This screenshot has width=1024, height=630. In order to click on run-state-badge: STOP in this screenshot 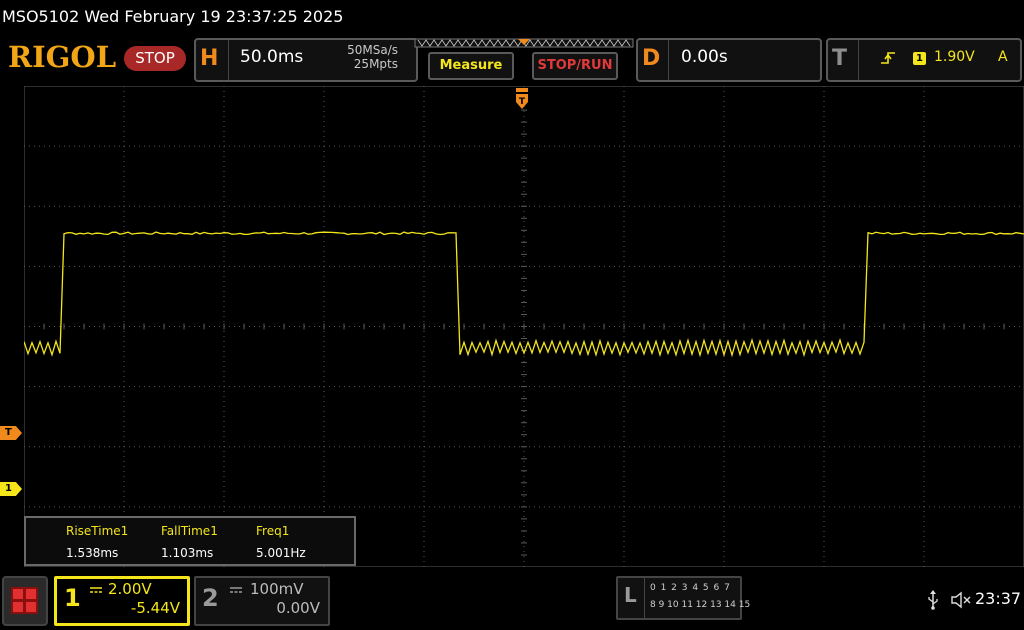, I will do `click(155, 58)`.